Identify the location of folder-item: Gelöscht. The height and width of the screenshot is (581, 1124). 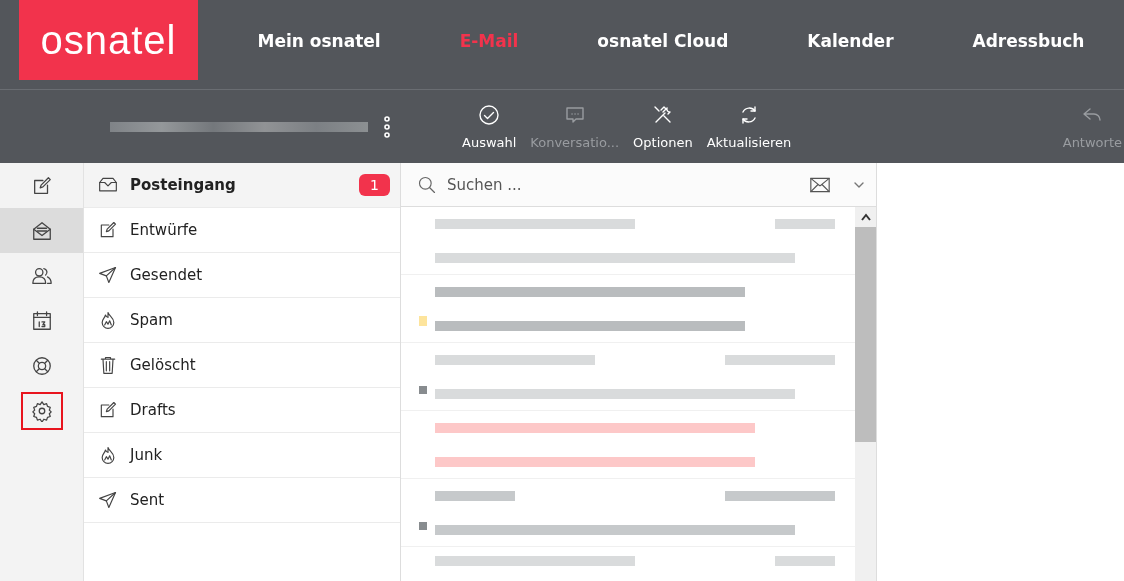
(242, 365).